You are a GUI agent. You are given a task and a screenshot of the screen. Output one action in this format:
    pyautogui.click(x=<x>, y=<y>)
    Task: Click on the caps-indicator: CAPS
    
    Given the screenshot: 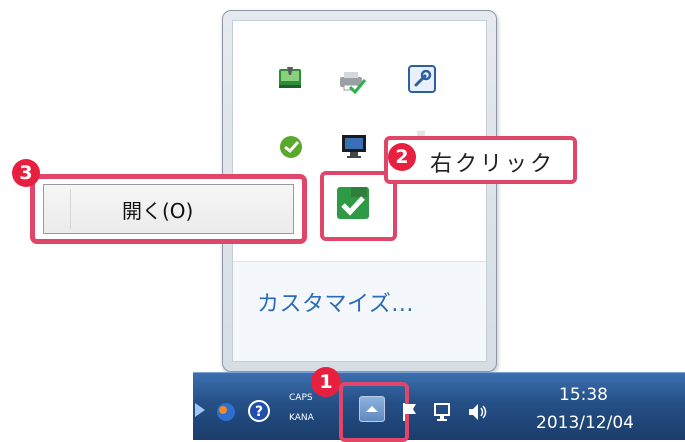 What is the action you would take?
    pyautogui.click(x=301, y=398)
    